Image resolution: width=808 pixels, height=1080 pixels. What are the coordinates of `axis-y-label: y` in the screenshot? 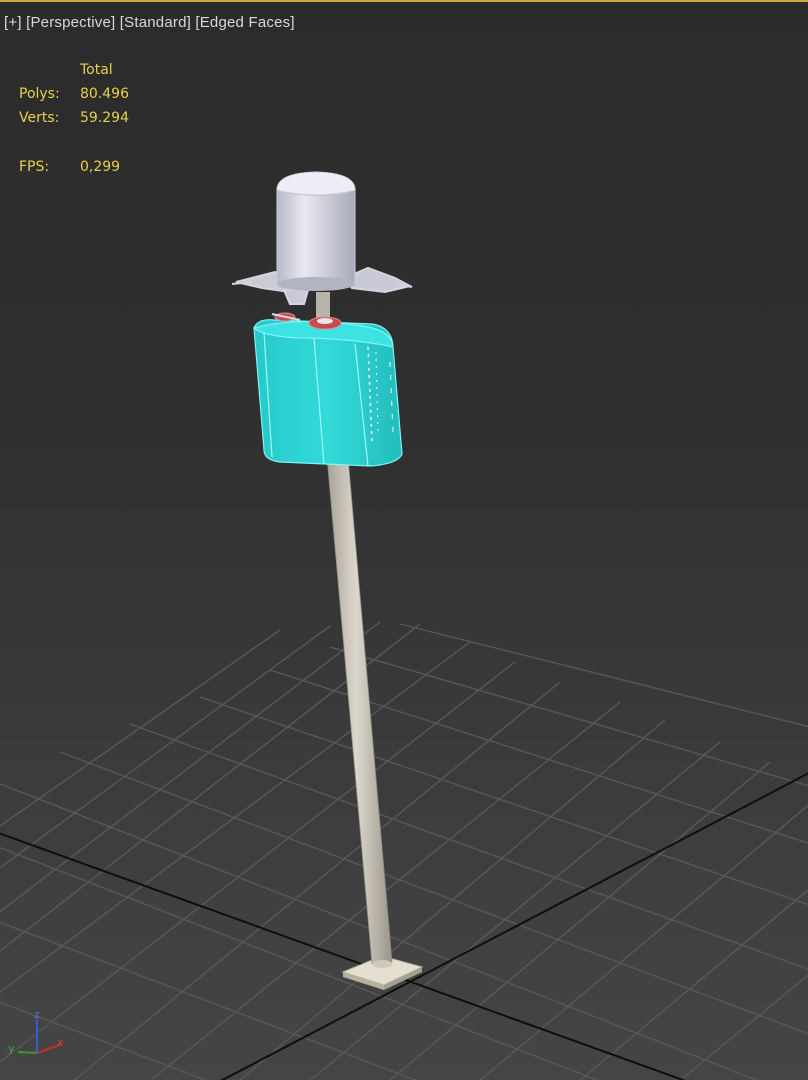 It's located at (11, 1048).